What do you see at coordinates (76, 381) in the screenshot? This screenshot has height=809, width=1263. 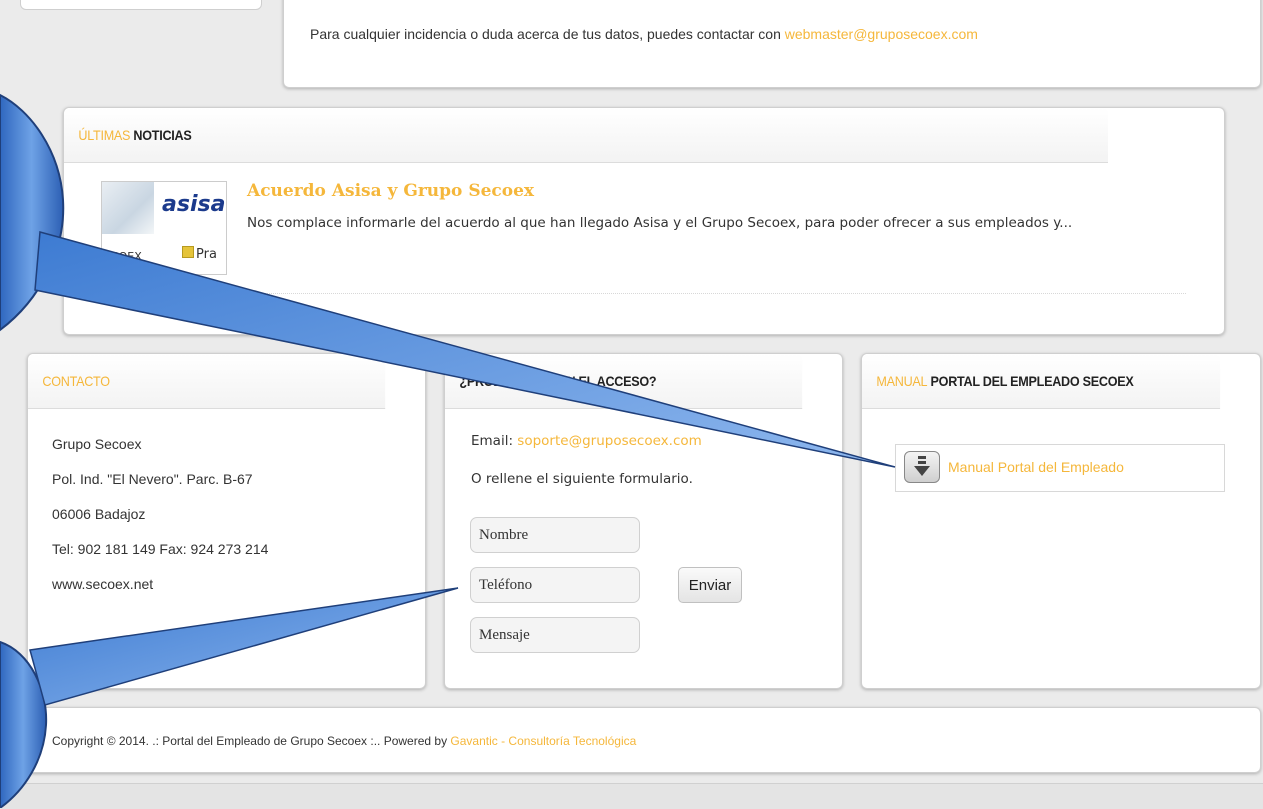 I see `contact-title: CONTACTO` at bounding box center [76, 381].